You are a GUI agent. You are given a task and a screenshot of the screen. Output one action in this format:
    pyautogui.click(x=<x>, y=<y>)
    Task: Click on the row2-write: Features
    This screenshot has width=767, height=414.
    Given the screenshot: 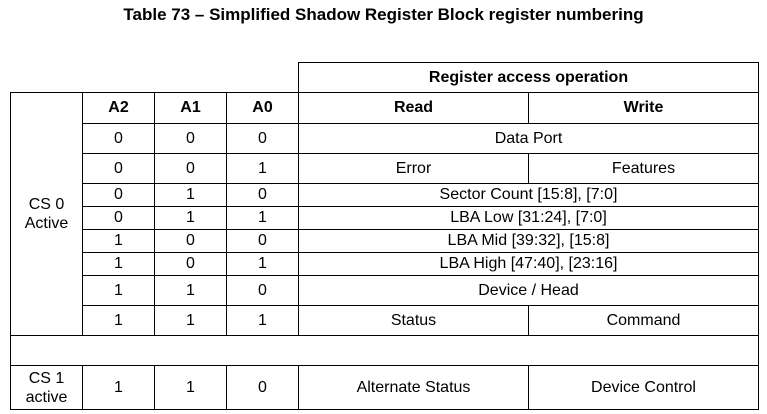 What is the action you would take?
    pyautogui.click(x=643, y=168)
    